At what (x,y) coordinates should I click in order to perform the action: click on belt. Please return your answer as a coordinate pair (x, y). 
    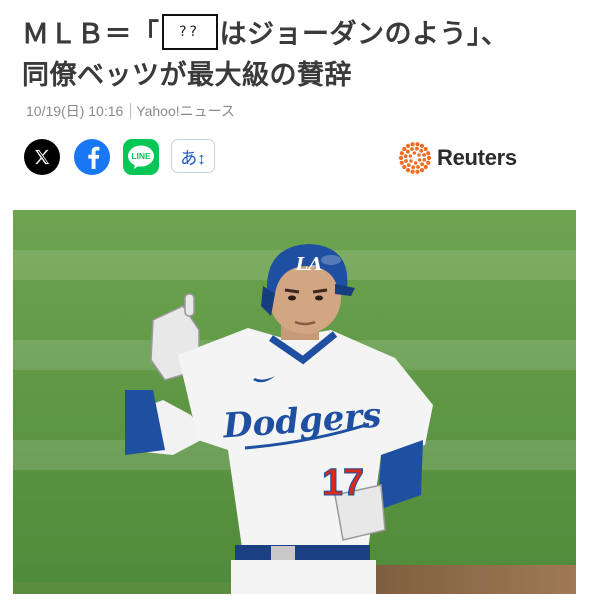
    Looking at the image, I should click on (302, 553).